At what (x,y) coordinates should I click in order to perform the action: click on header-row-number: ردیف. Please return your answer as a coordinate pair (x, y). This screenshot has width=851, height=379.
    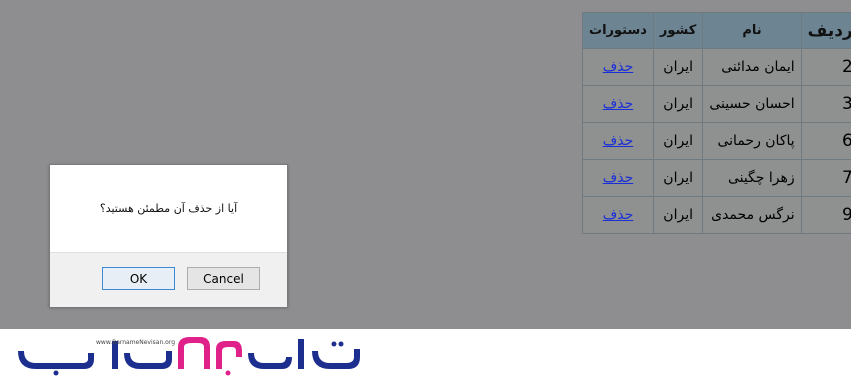
    Looking at the image, I should click on (825, 30).